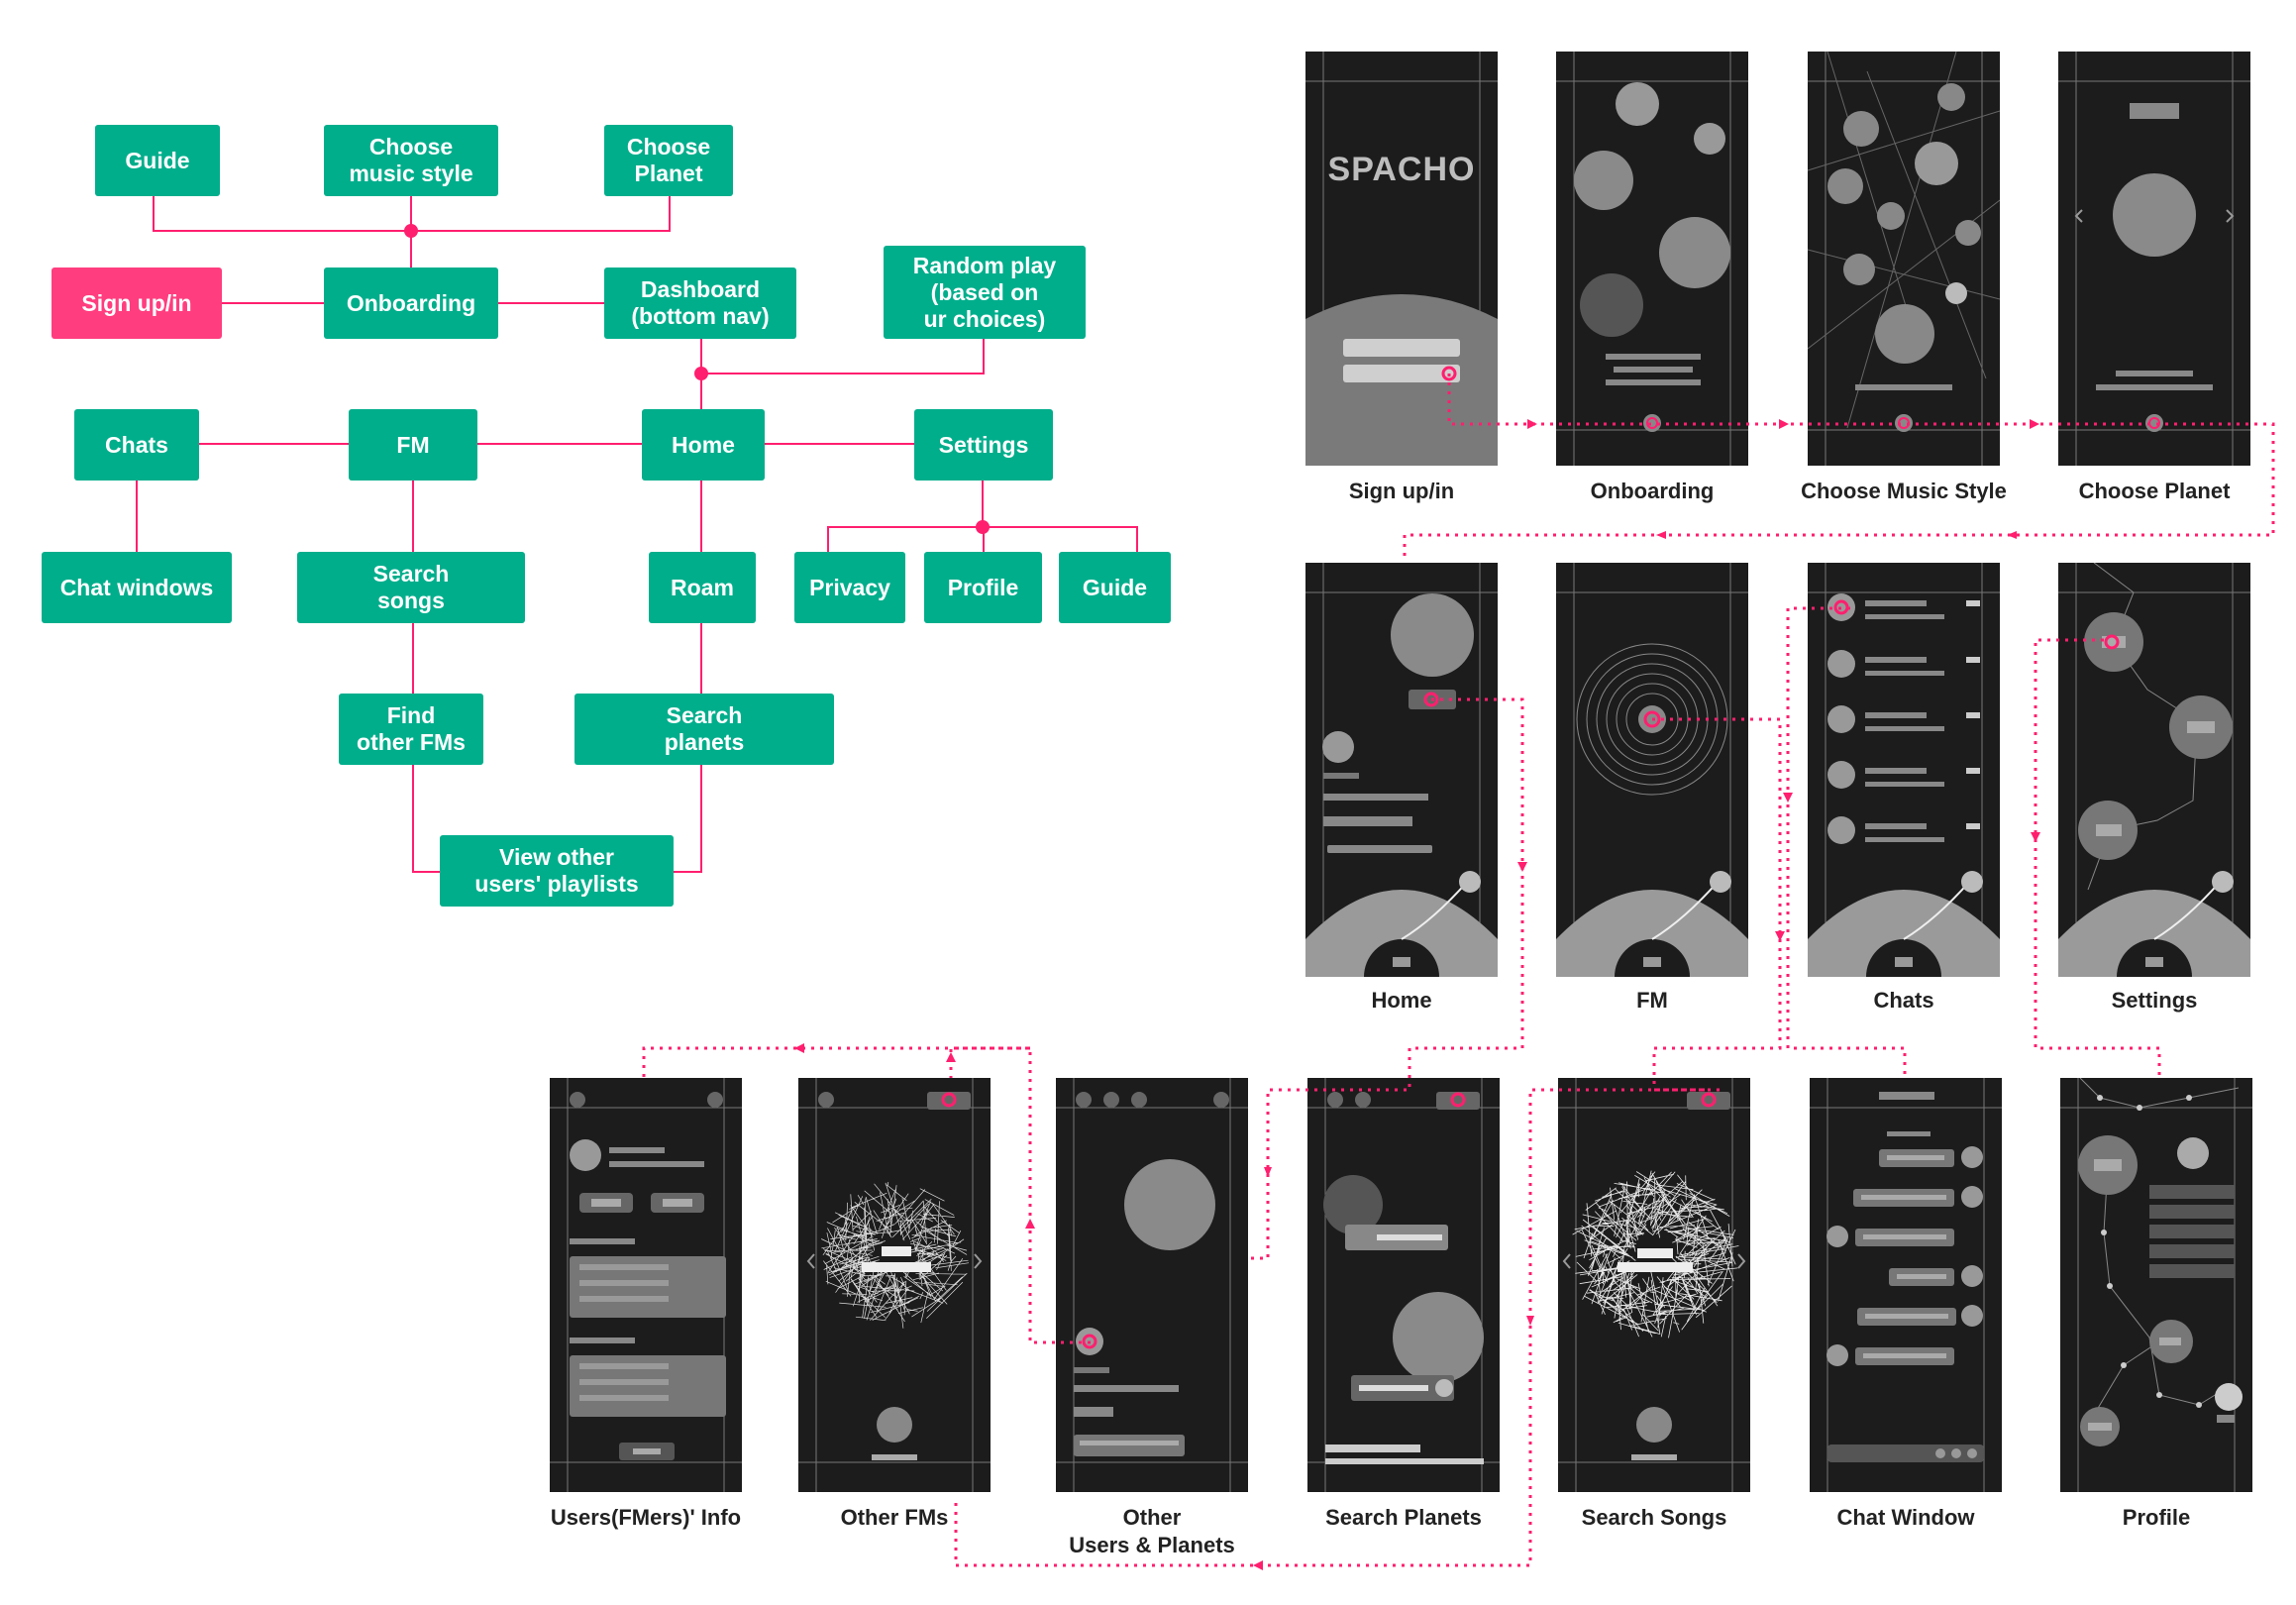 The width and height of the screenshot is (2296, 1605). Describe the element at coordinates (985, 292) in the screenshot. I see `node-random-play: Random play (based on ur choices)` at that location.